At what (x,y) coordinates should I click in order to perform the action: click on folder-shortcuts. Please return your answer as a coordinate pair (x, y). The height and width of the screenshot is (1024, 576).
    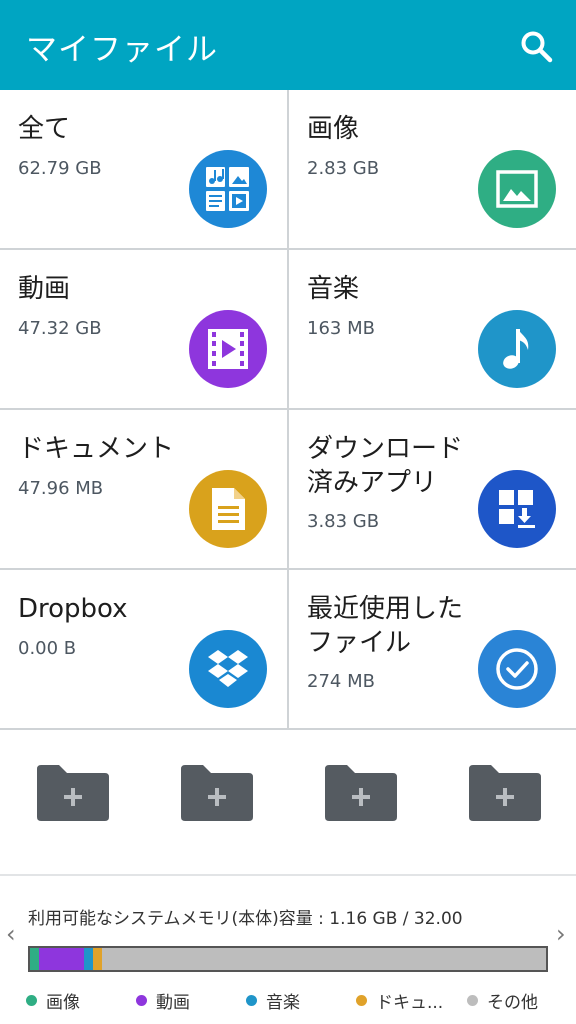
    Looking at the image, I should click on (288, 802).